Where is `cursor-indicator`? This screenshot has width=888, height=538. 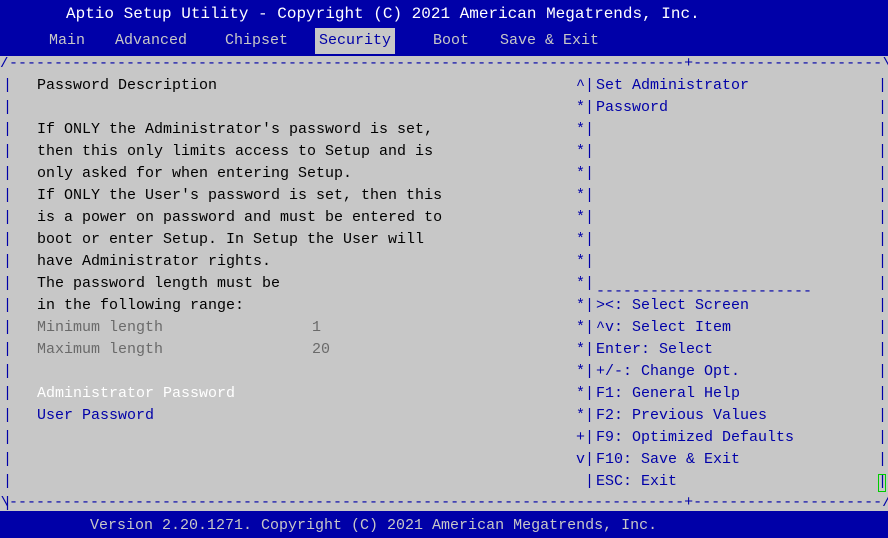
cursor-indicator is located at coordinates (882, 483).